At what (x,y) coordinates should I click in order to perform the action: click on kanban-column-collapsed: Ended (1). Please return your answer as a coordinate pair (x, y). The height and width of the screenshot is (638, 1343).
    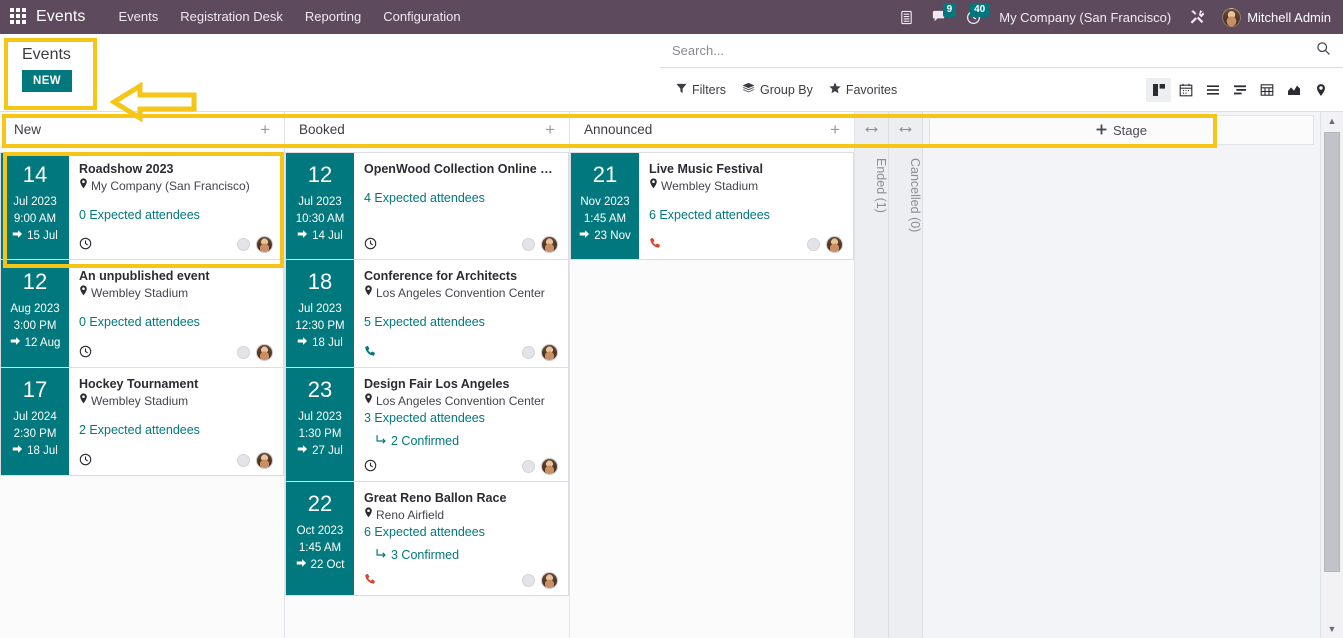
    Looking at the image, I should click on (872, 375).